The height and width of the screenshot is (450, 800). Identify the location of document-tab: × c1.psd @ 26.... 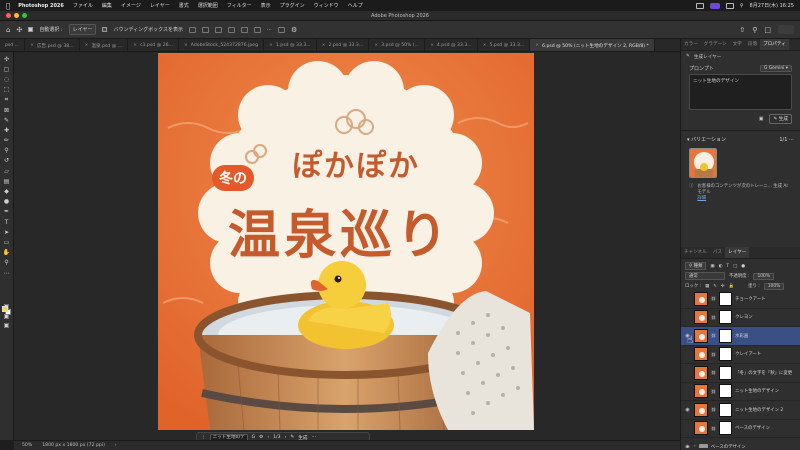
(153, 45).